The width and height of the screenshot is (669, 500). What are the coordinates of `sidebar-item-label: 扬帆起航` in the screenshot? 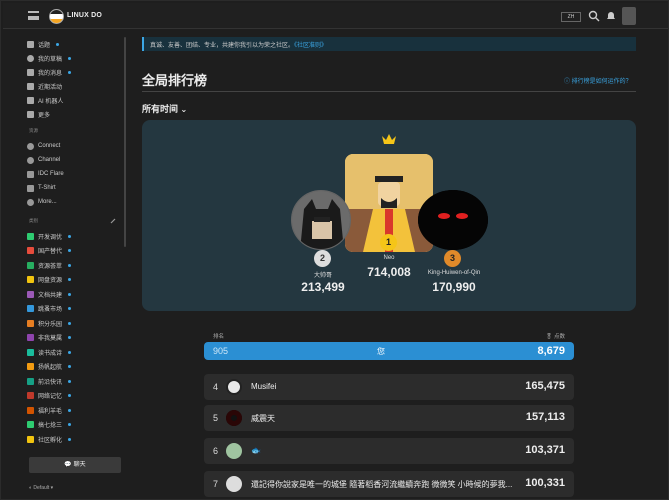 It's located at (50, 368).